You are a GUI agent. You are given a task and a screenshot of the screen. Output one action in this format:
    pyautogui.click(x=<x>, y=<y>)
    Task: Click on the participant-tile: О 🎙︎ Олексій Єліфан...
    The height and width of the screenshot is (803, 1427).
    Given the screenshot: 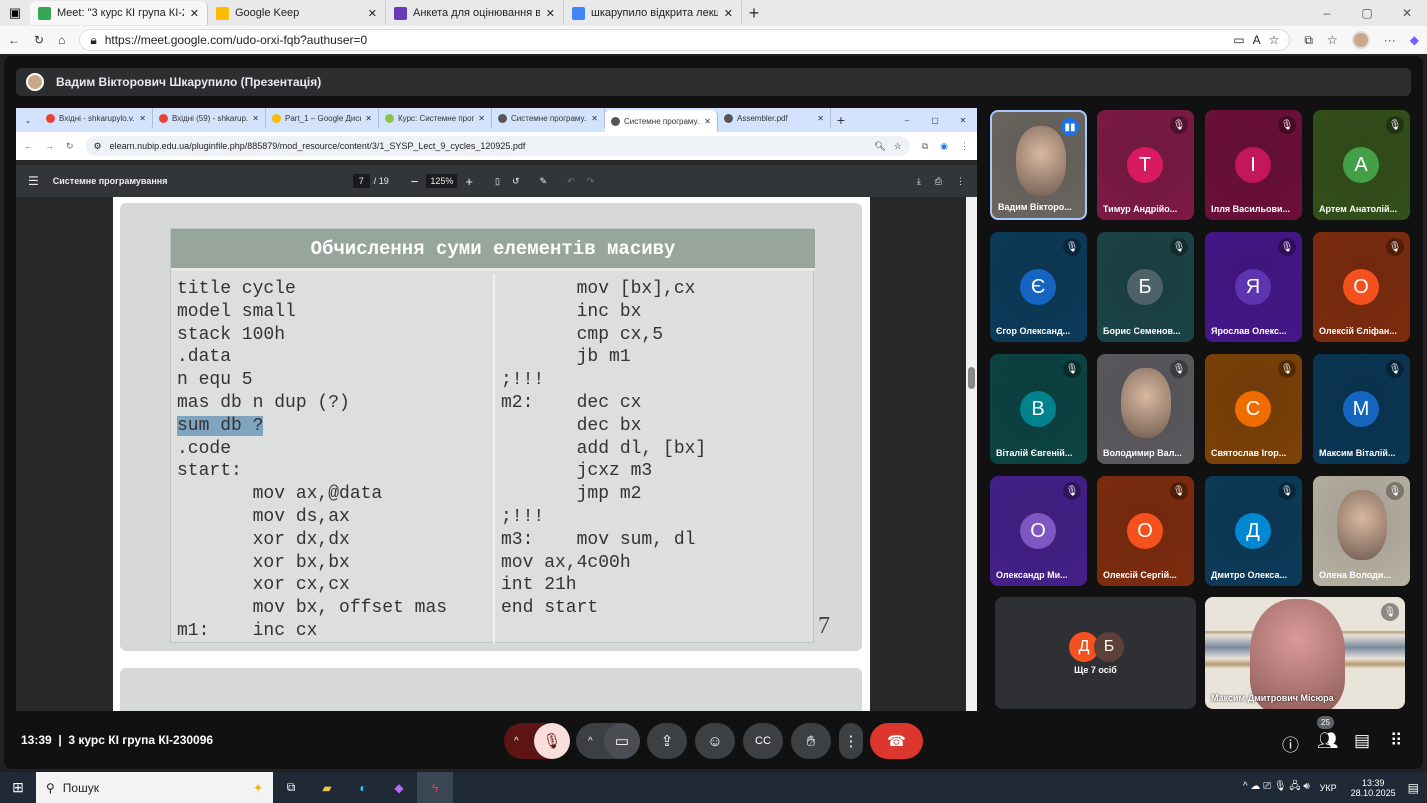 What is the action you would take?
    pyautogui.click(x=1361, y=287)
    